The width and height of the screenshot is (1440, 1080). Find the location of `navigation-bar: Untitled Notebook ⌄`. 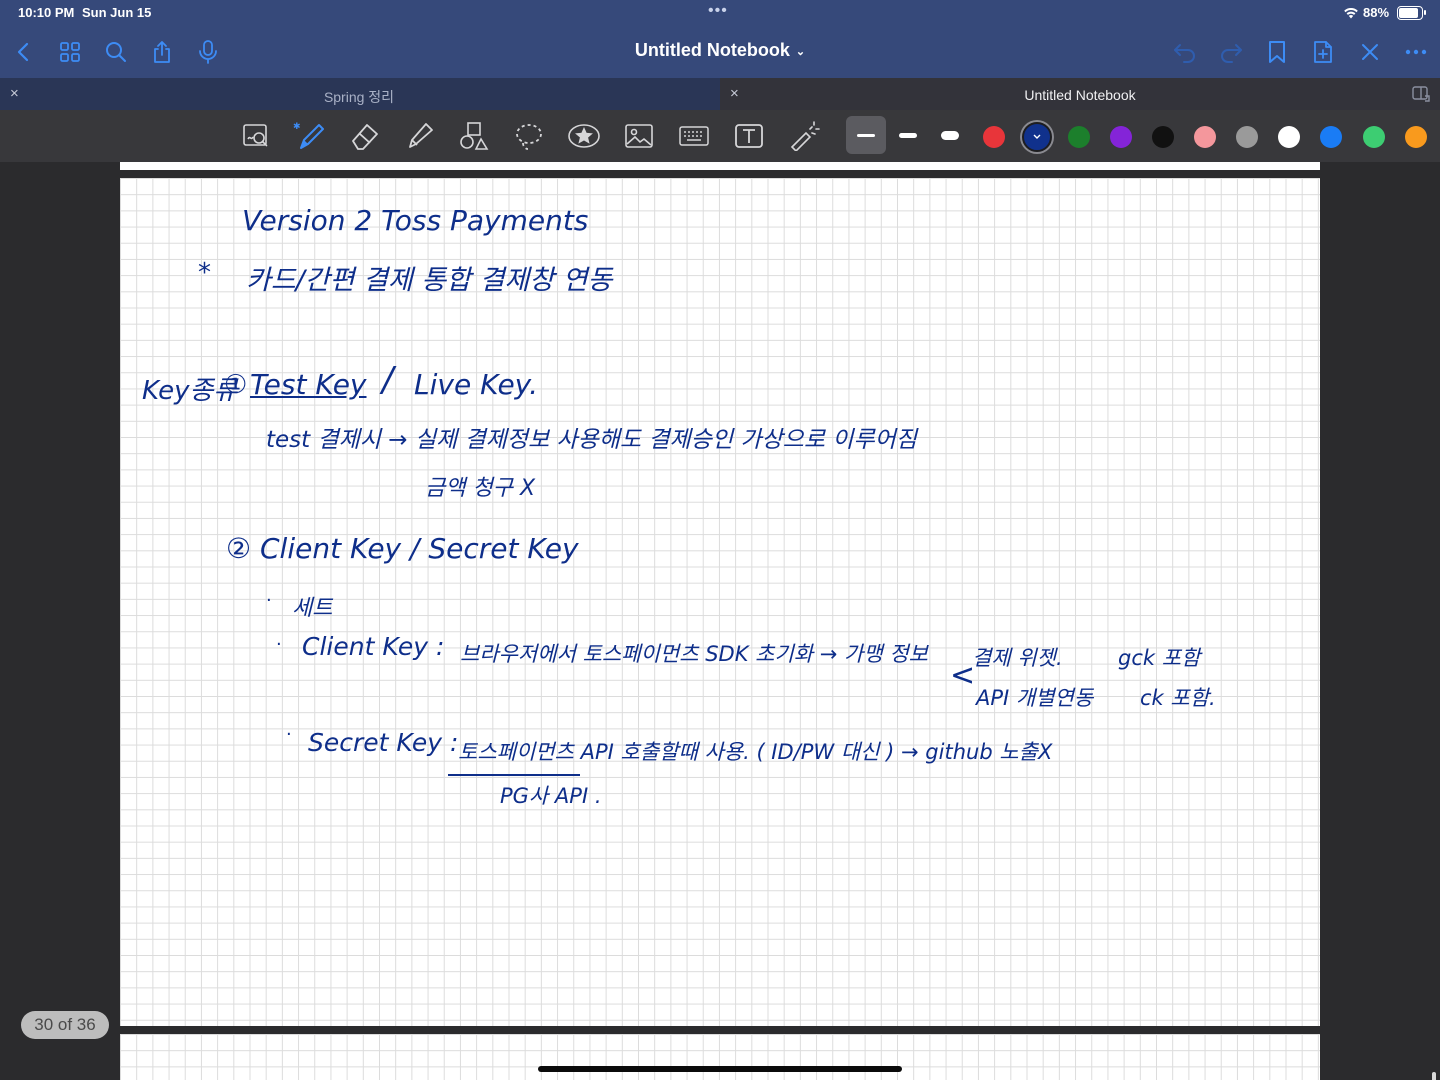

navigation-bar: Untitled Notebook ⌄ is located at coordinates (720, 52).